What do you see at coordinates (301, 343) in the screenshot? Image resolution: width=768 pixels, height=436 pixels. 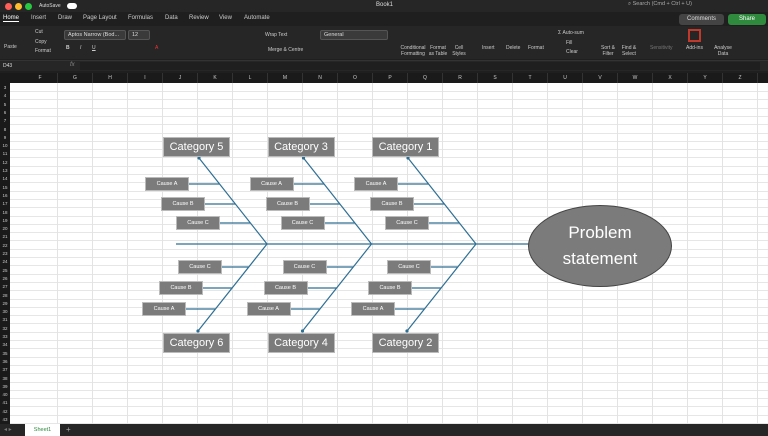 I see `category-box: Category 4` at bounding box center [301, 343].